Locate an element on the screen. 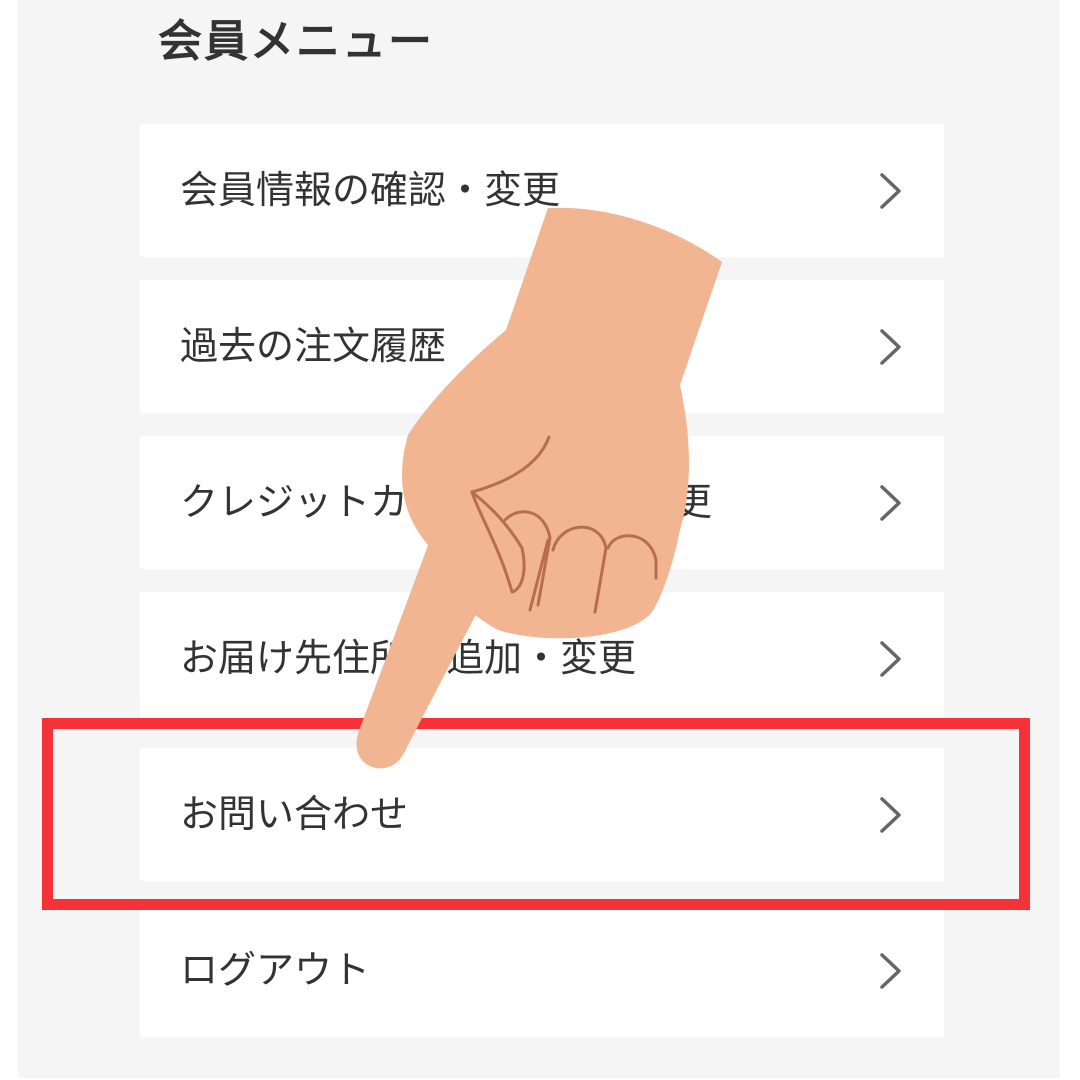  menu-item-label: 過去の注文履歴 is located at coordinates (313, 346).